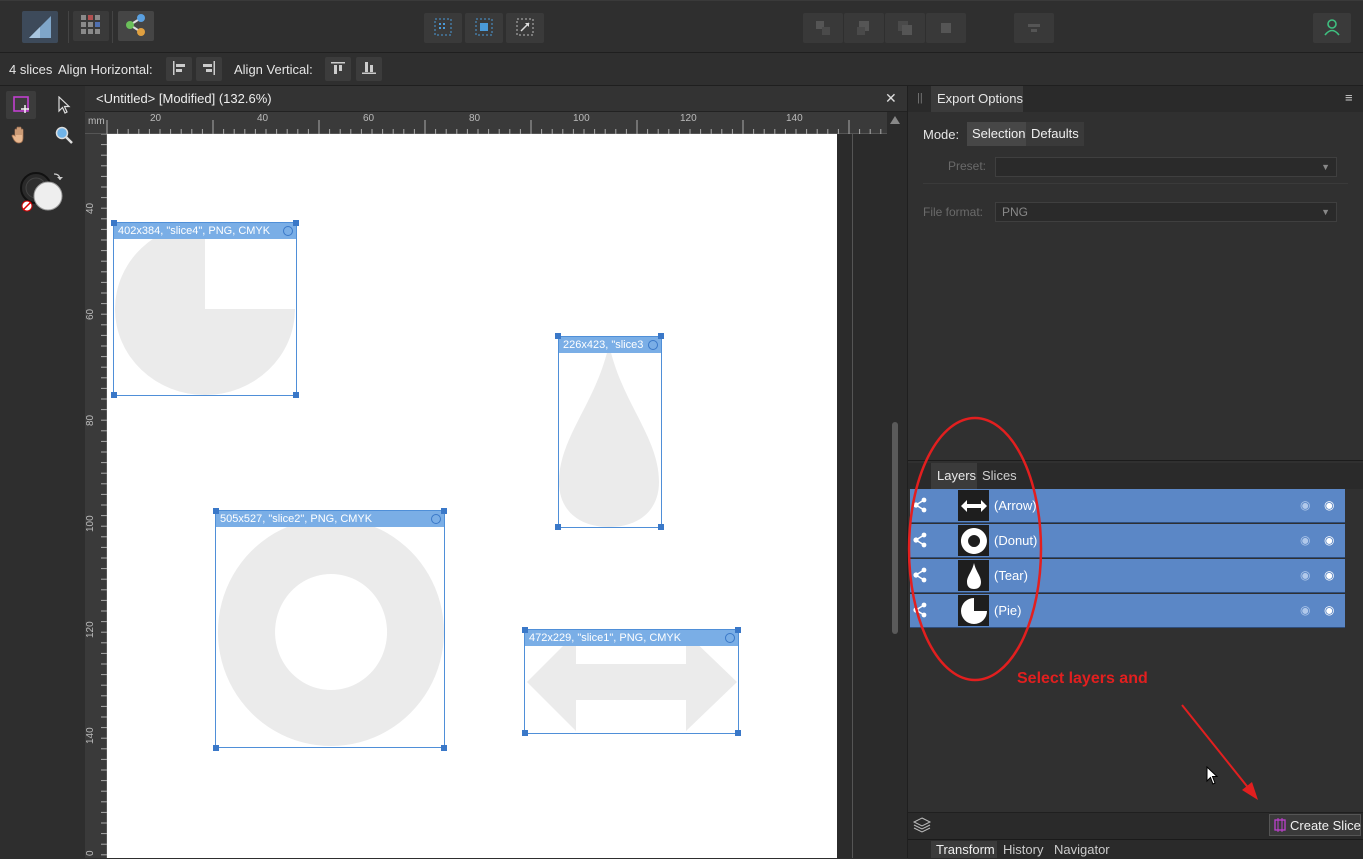 The image size is (1363, 859). I want to click on v-tick-label: 40, so click(90, 208).